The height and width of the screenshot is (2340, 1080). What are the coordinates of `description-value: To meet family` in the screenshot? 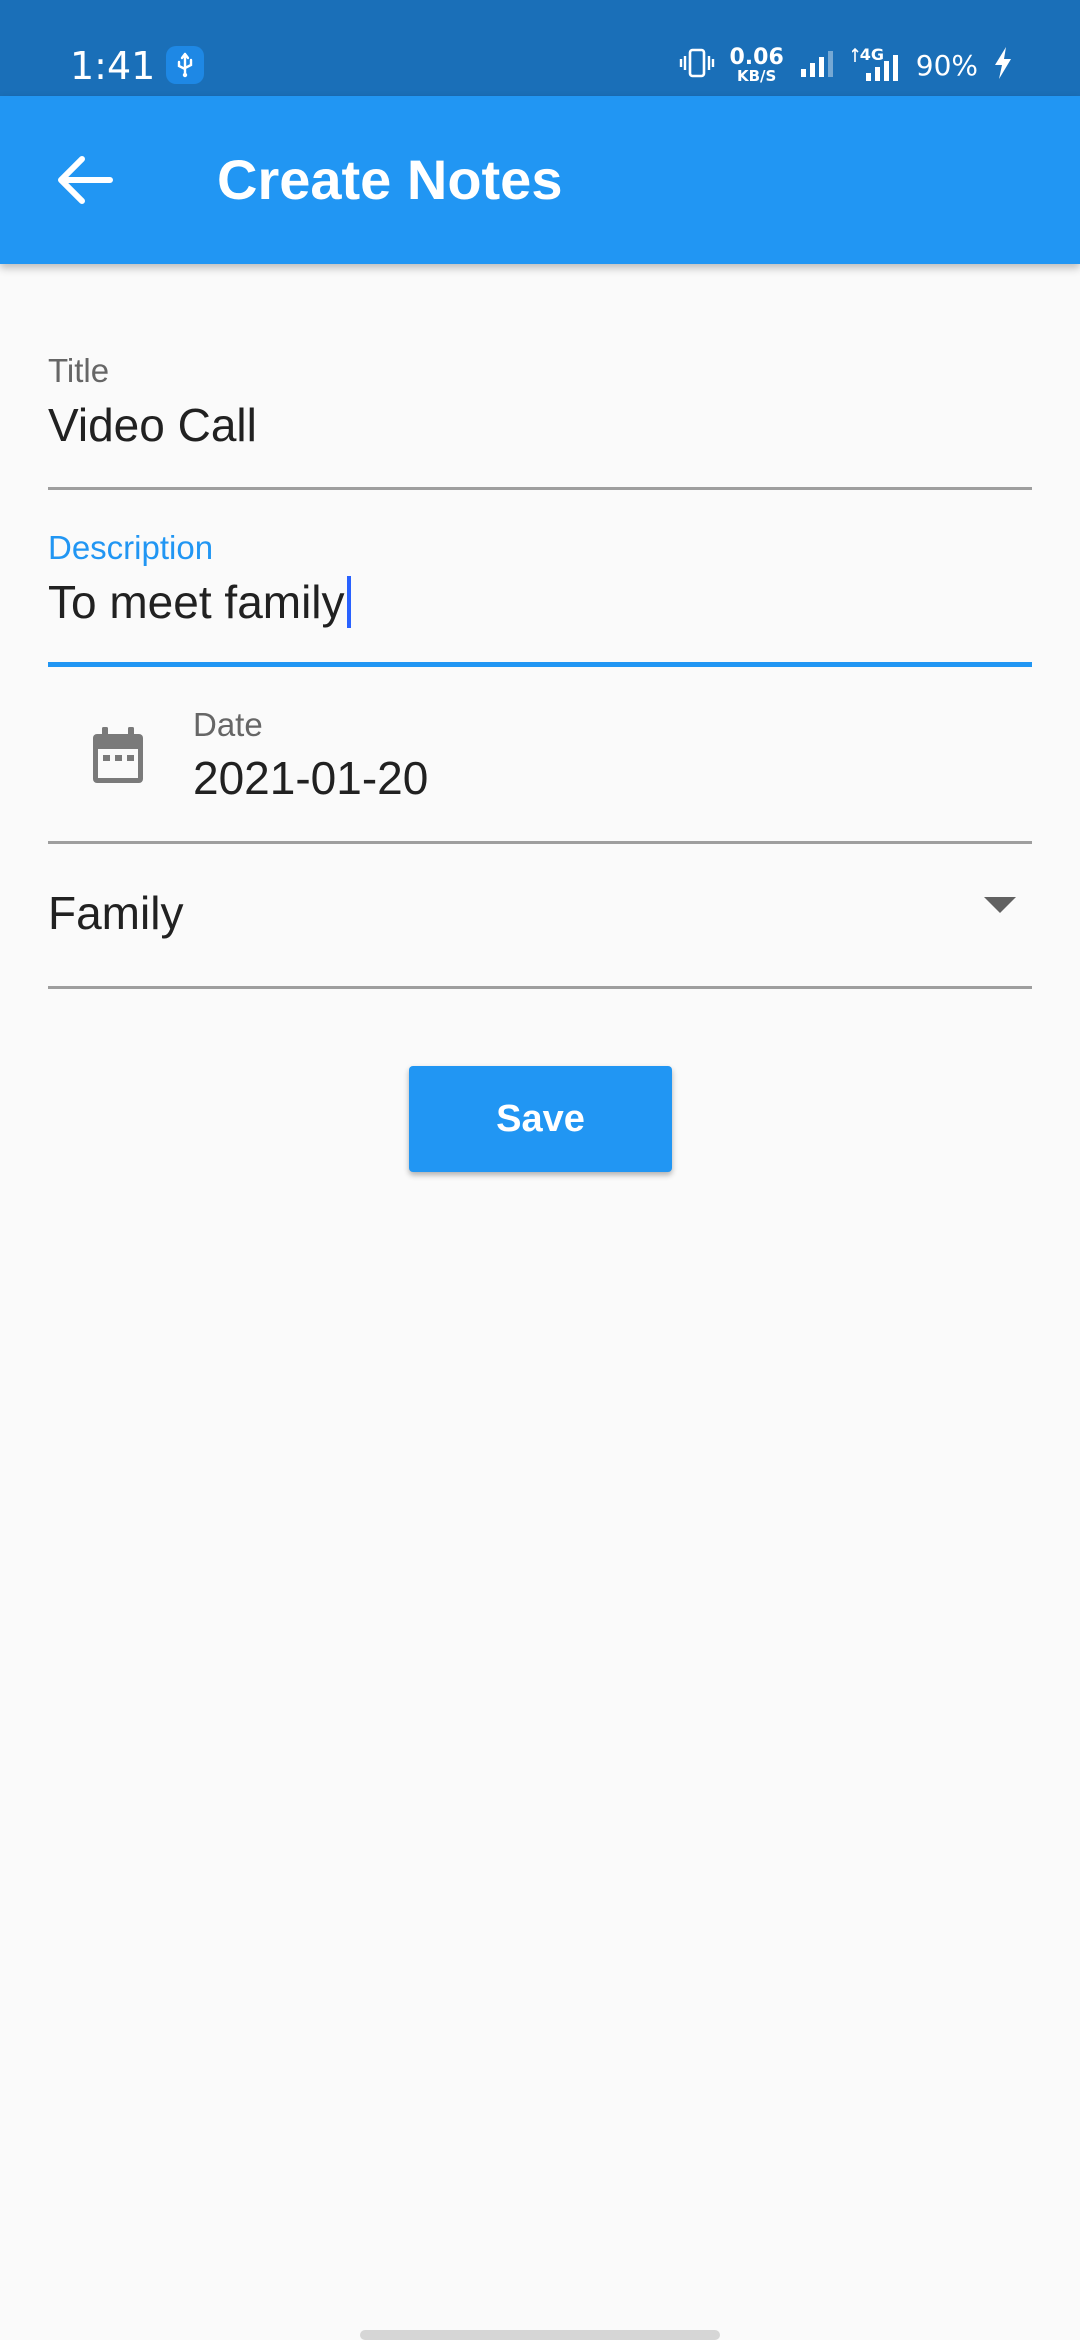 It's located at (196, 602).